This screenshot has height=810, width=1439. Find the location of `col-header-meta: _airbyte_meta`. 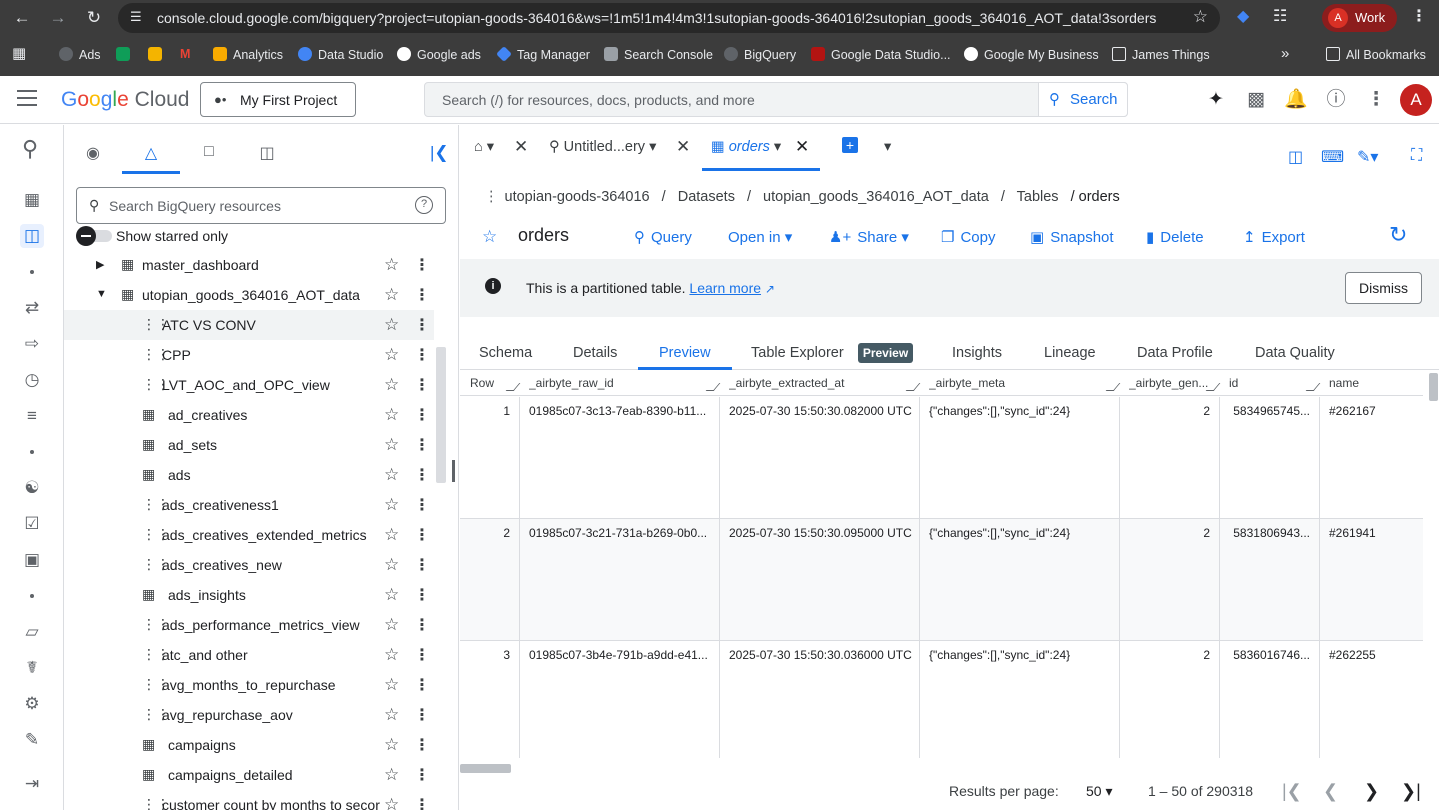

col-header-meta: _airbyte_meta is located at coordinates (1019, 383).